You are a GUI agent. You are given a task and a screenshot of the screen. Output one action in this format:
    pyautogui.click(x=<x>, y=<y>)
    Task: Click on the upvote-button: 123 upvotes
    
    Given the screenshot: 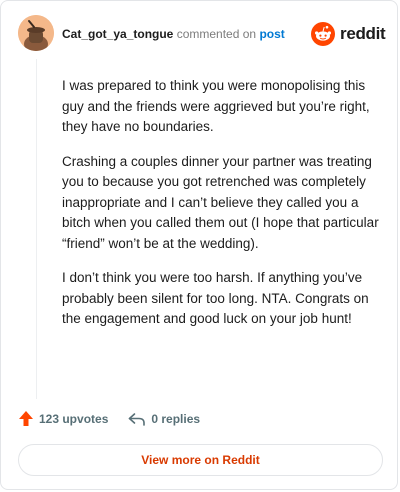 What is the action you would take?
    pyautogui.click(x=63, y=418)
    